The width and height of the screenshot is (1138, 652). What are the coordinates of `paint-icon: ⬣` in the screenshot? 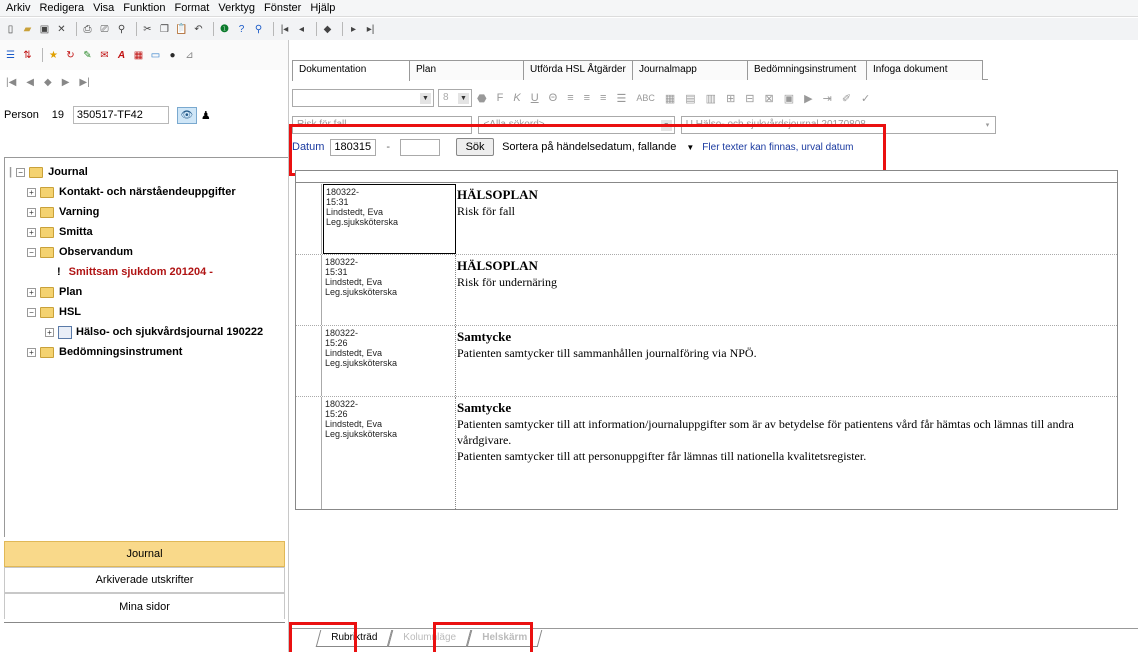 It's located at (482, 98).